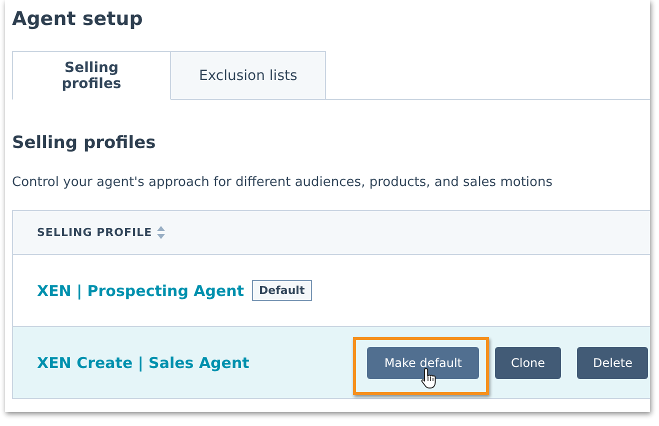 The image size is (659, 426). I want to click on default-tag: Default, so click(282, 290).